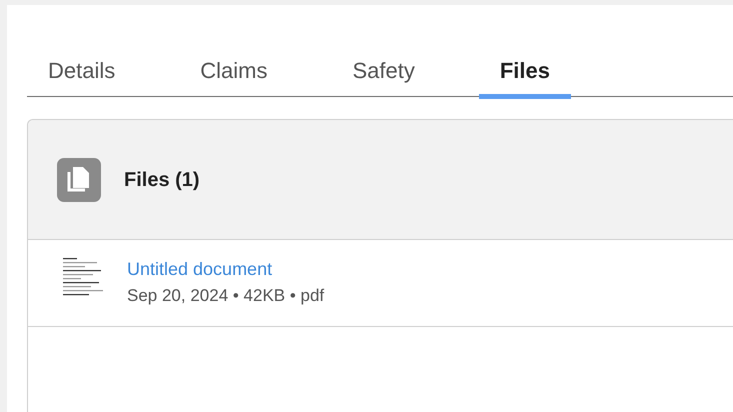 The width and height of the screenshot is (733, 412). What do you see at coordinates (79, 180) in the screenshot?
I see `documents-icon` at bounding box center [79, 180].